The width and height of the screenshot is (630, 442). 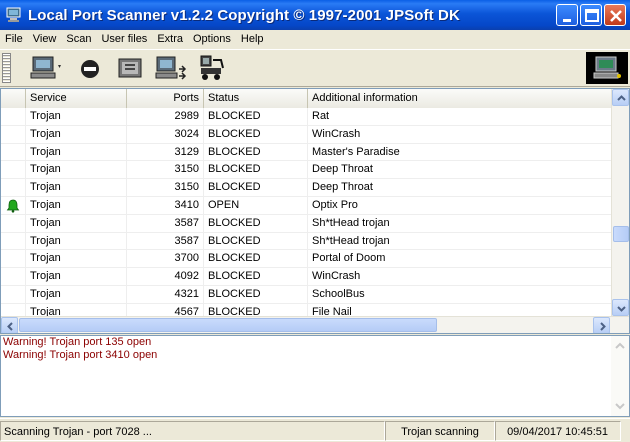 I want to click on row-info: Master's Paradise, so click(x=356, y=151).